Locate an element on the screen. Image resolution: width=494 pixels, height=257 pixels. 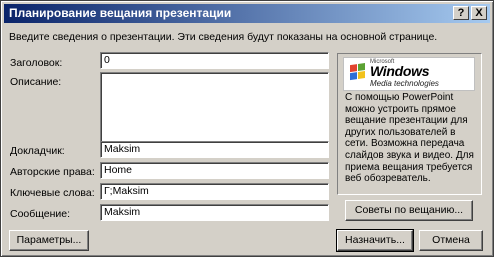
title-input: 0 is located at coordinates (214, 60).